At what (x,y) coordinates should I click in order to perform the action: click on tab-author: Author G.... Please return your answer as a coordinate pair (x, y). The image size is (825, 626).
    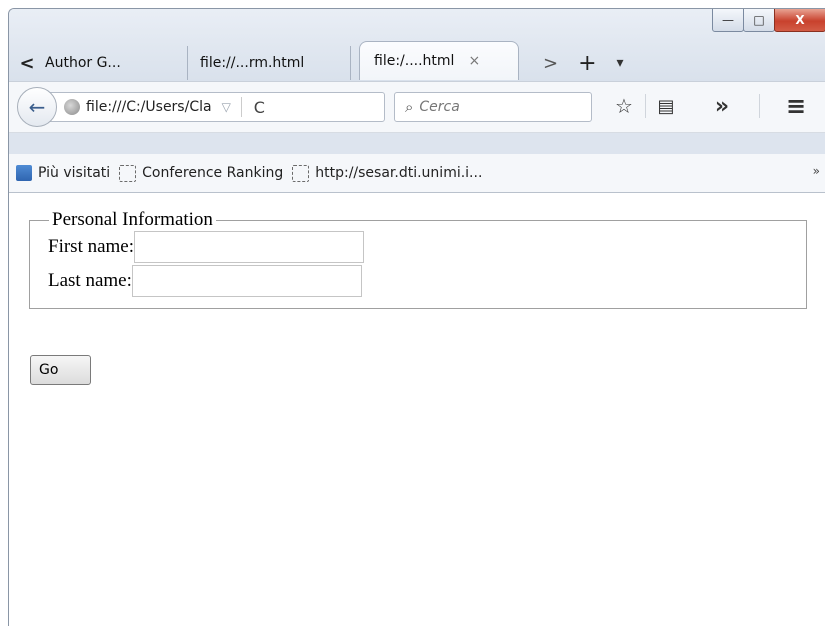
    Looking at the image, I should click on (116, 63).